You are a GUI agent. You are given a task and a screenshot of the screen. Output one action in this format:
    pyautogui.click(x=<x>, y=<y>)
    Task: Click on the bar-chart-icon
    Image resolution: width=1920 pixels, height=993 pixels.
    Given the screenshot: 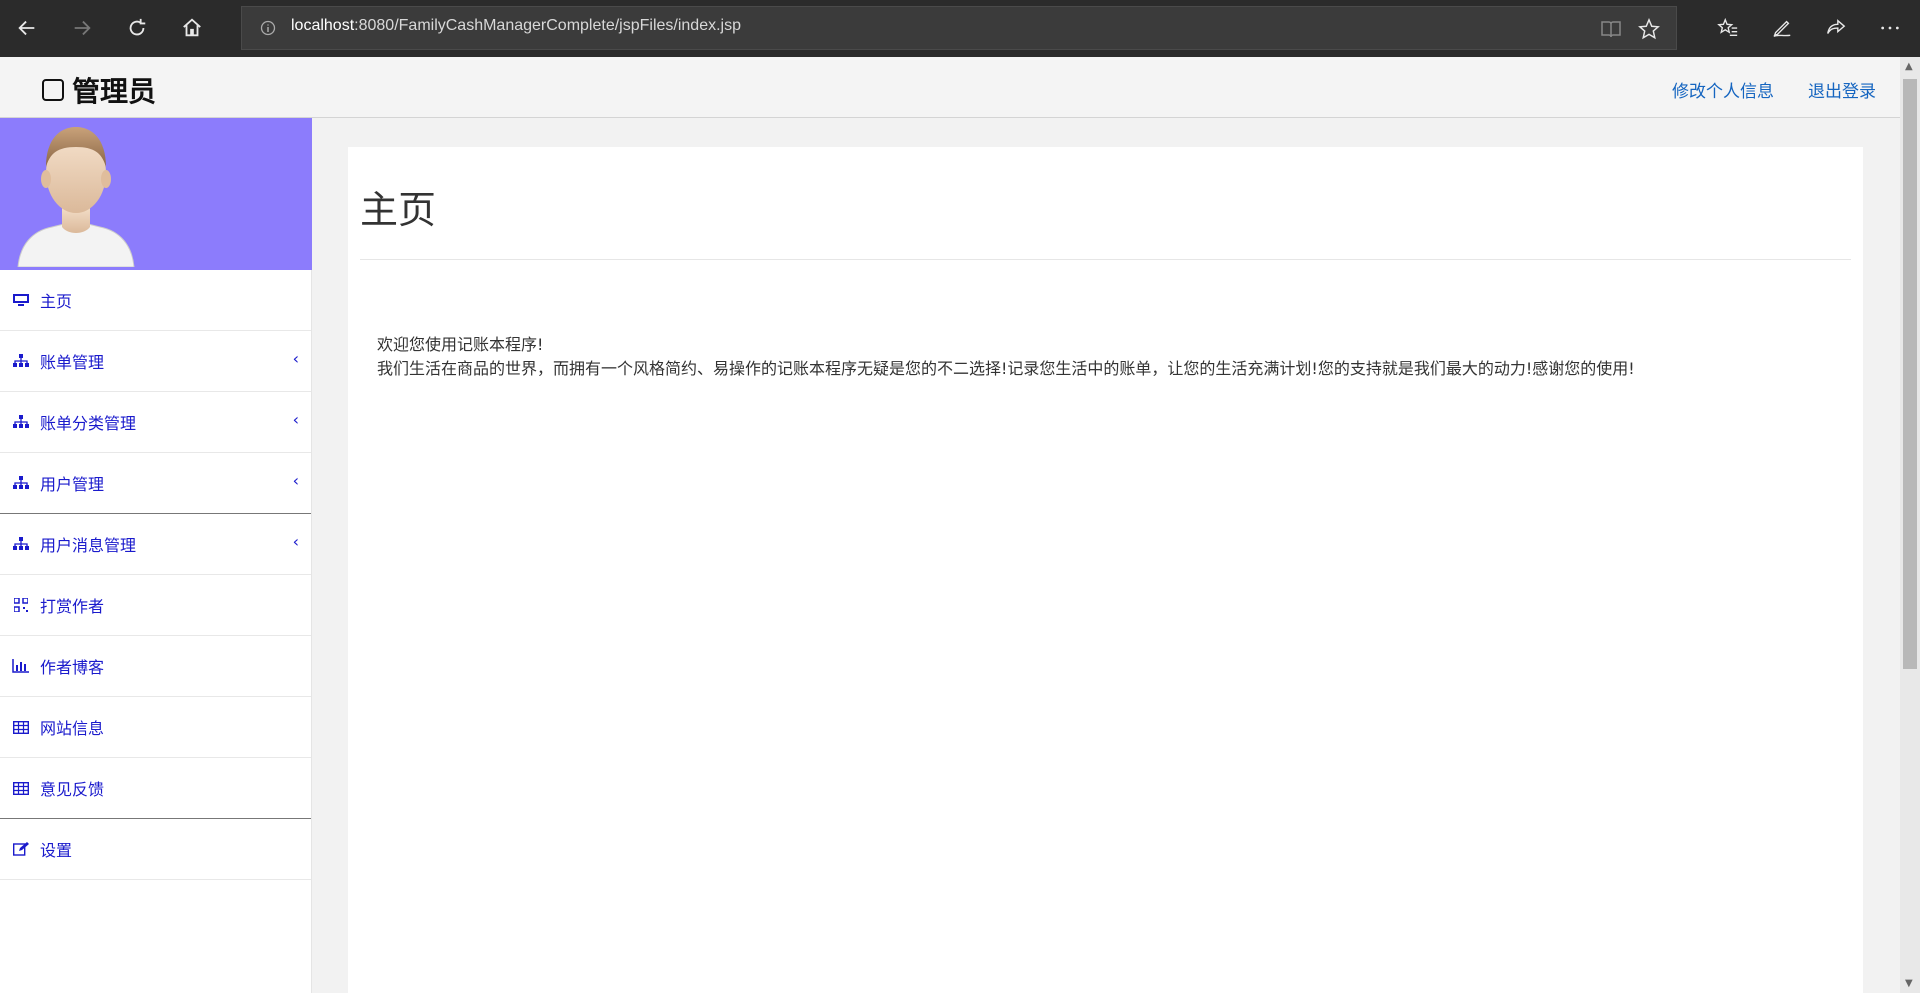 What is the action you would take?
    pyautogui.click(x=21, y=666)
    